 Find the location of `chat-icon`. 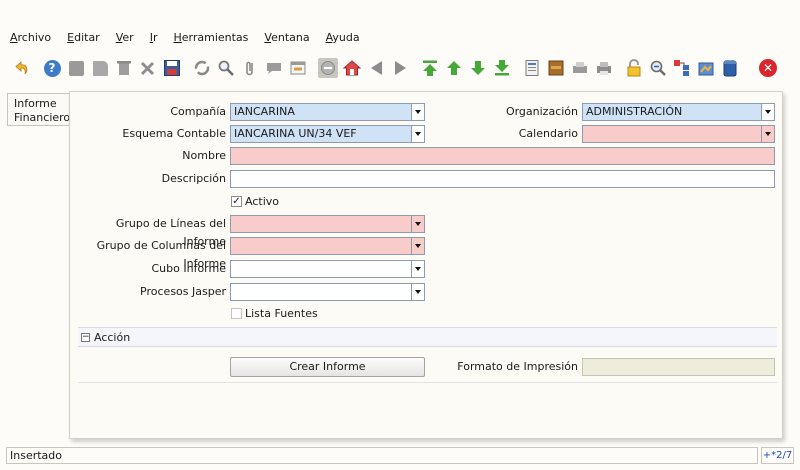

chat-icon is located at coordinates (274, 68).